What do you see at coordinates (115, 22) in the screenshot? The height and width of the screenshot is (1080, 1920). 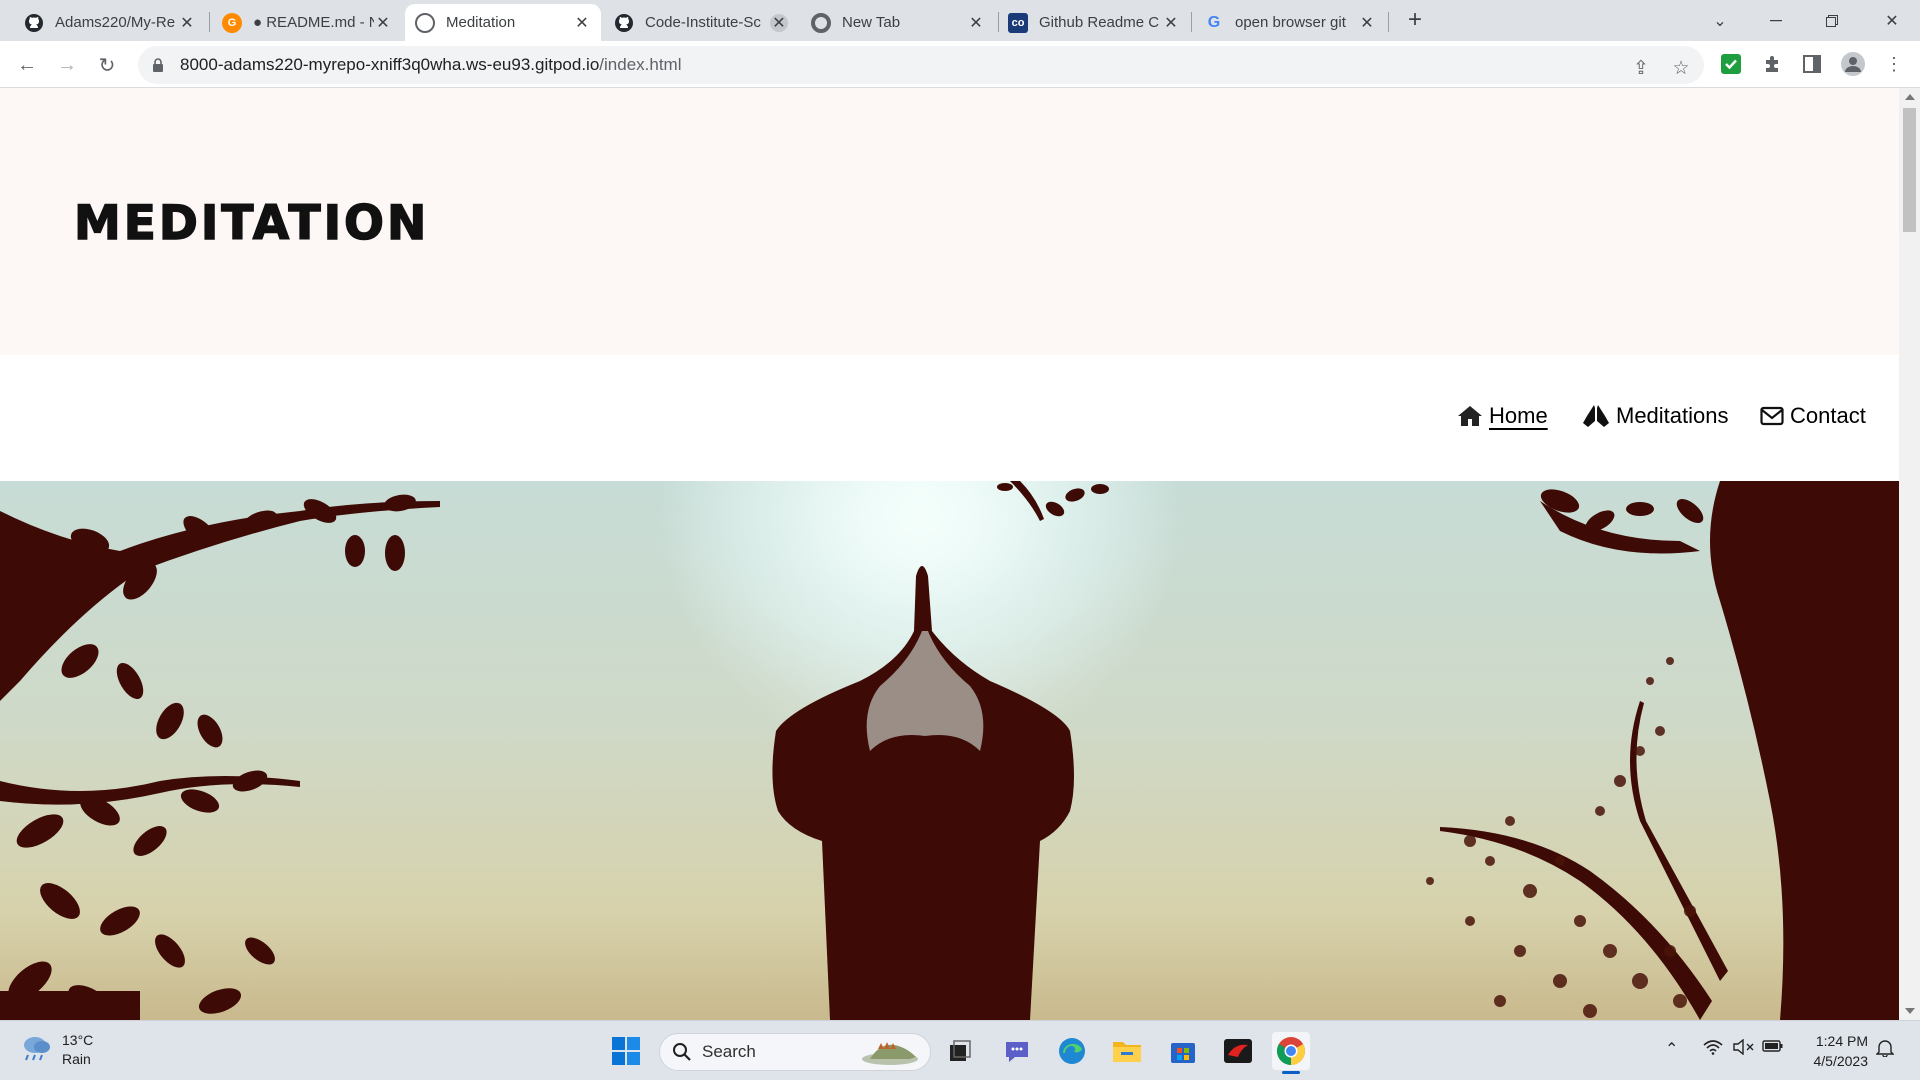 I see `tab-title: Adams220/My-Re` at bounding box center [115, 22].